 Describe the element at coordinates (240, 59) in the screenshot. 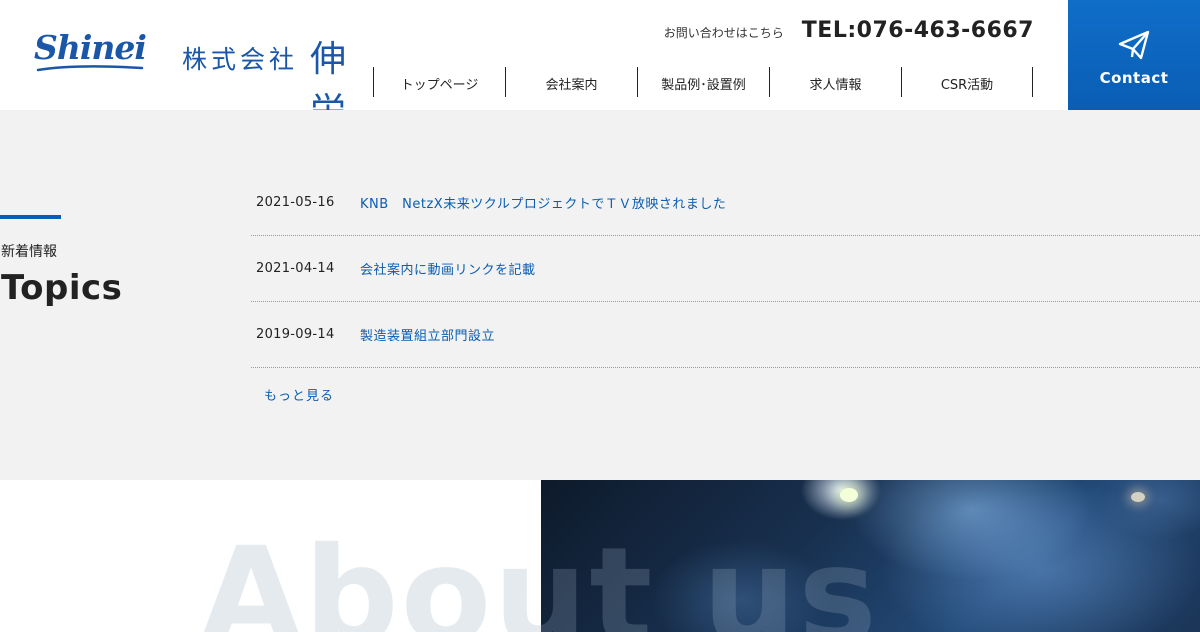

I see `logo-company-prefix: 株式会社` at that location.